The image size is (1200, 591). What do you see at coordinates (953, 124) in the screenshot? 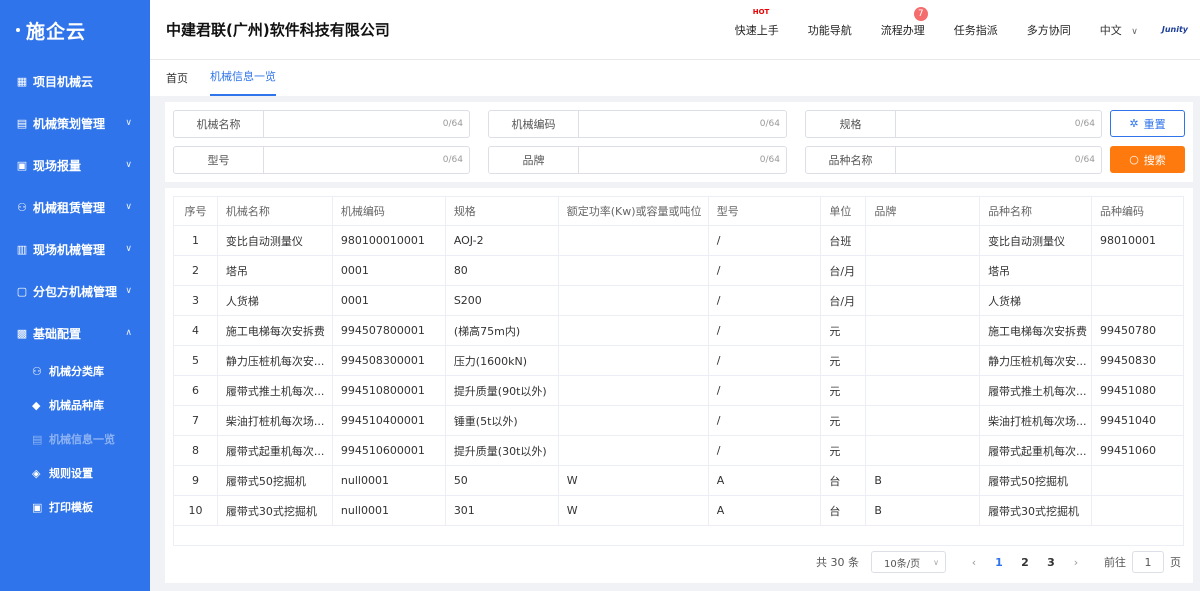
I see `spec-field: 规格 0/64` at bounding box center [953, 124].